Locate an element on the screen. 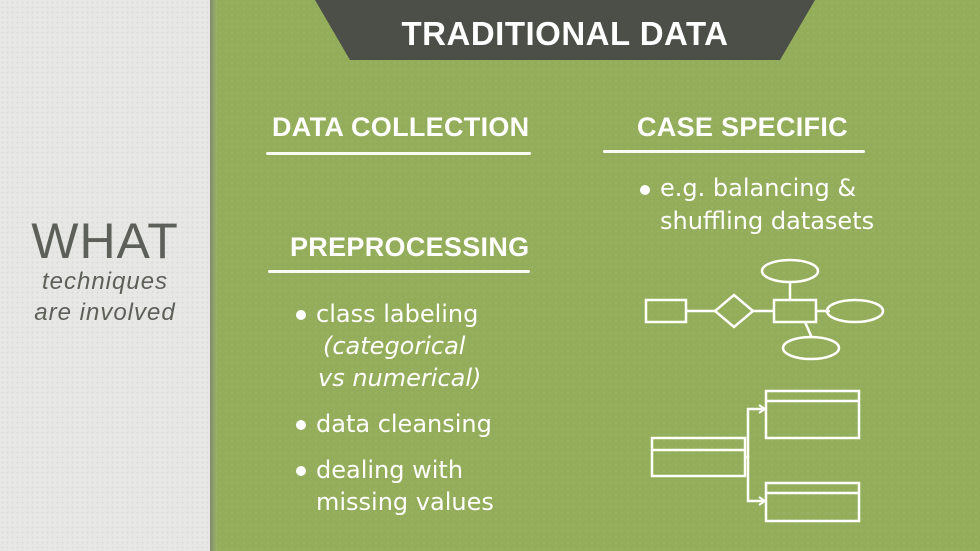 This screenshot has height=551, width=980. table-hierarchy-diagram-icon is located at coordinates (755, 456).